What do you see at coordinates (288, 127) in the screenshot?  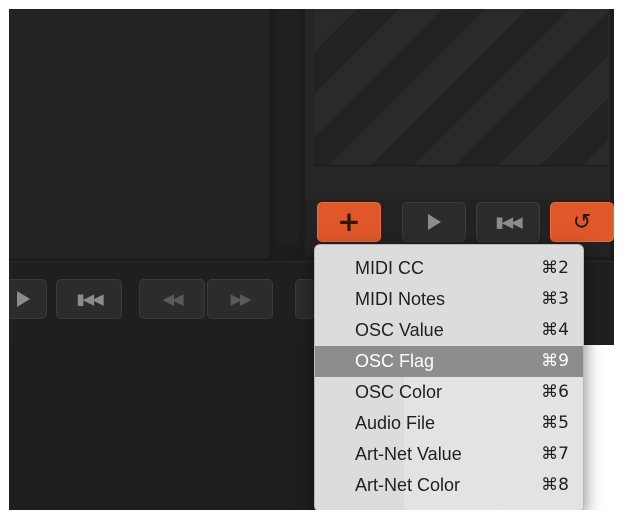 I see `column-divider` at bounding box center [288, 127].